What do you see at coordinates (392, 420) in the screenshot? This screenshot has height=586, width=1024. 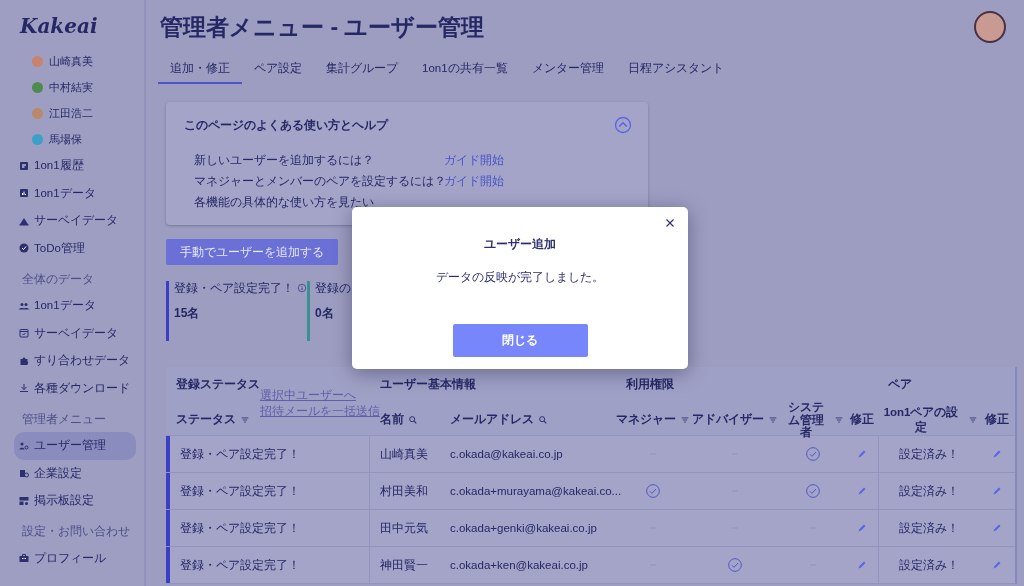 I see `column-header: 名前` at bounding box center [392, 420].